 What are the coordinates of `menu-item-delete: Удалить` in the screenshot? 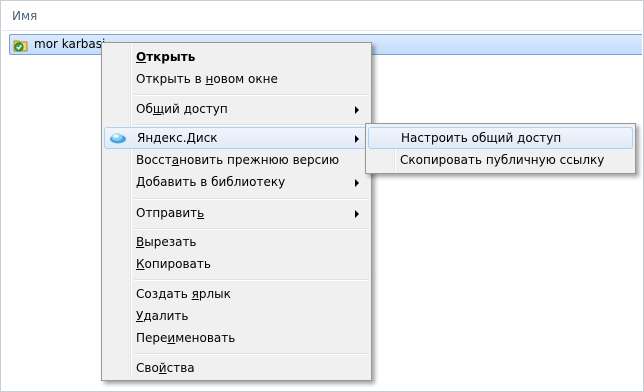 It's located at (236, 316).